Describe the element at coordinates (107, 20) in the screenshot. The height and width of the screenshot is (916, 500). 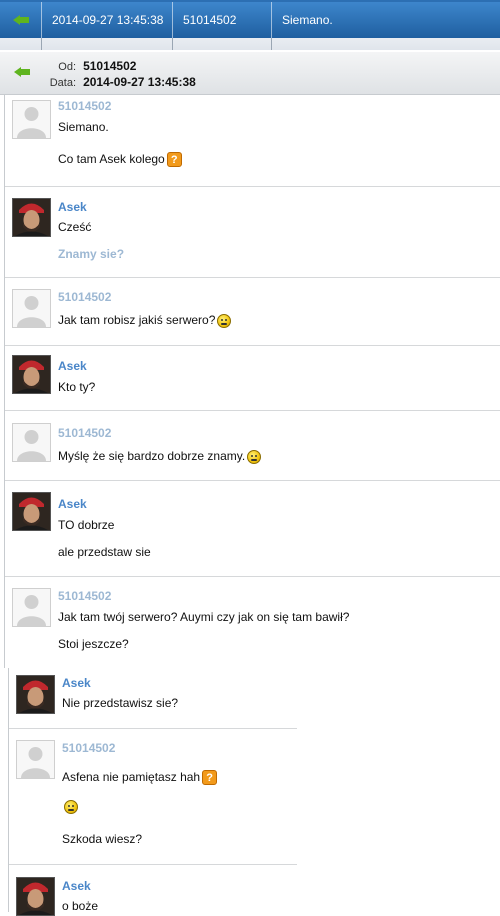
I see `message-date: 2014-09-27 13:45:38` at that location.